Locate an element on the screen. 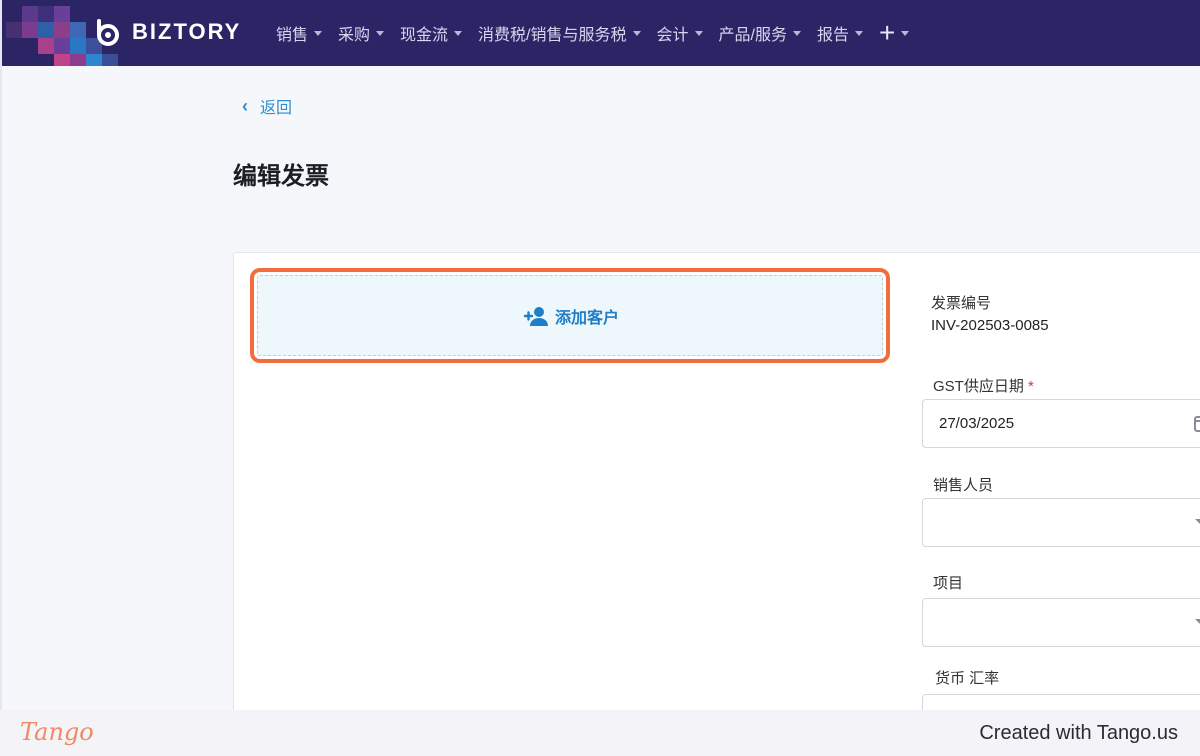 Image resolution: width=1200 pixels, height=756 pixels. menu-item-reports: 报告 is located at coordinates (840, 33).